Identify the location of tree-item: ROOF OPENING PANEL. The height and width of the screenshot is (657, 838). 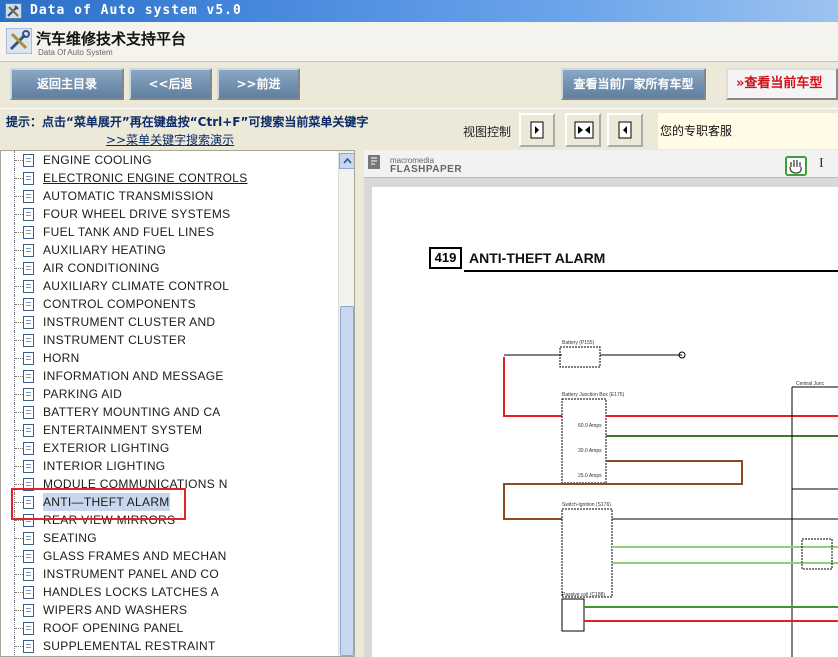
(169, 628).